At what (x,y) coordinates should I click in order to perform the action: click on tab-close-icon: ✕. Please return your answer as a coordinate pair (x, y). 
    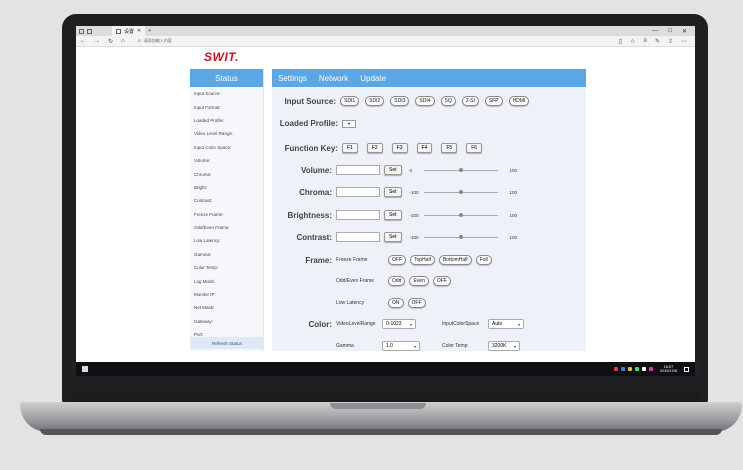
    Looking at the image, I should click on (139, 31).